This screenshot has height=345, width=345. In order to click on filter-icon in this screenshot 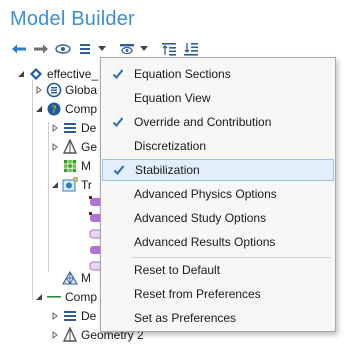, I will do `click(127, 49)`.